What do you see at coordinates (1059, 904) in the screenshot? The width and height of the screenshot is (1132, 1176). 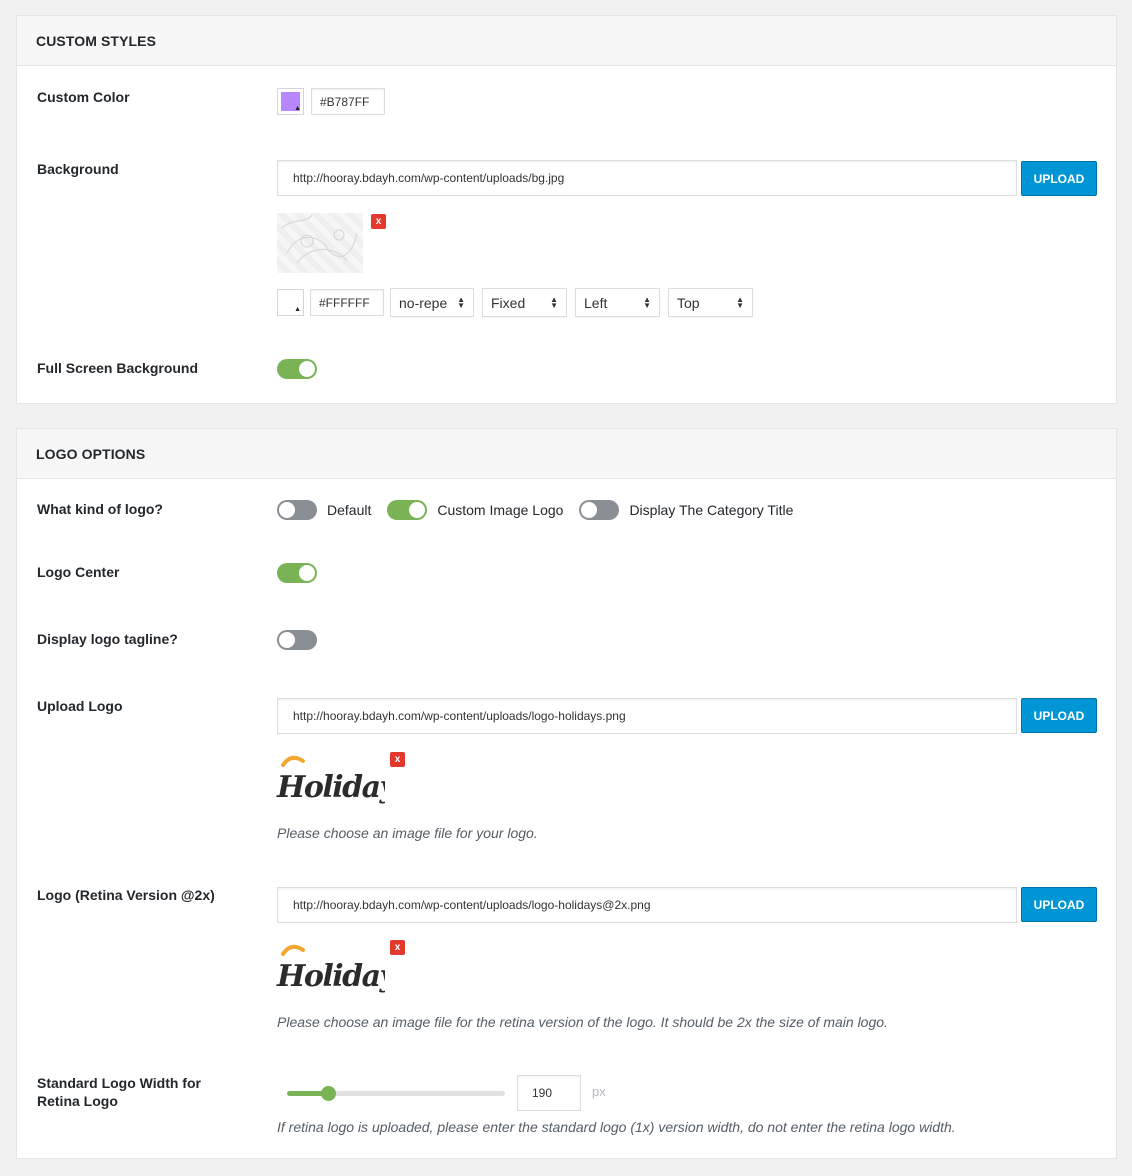 I see `retina-logo-upload-button: UPLOAD` at bounding box center [1059, 904].